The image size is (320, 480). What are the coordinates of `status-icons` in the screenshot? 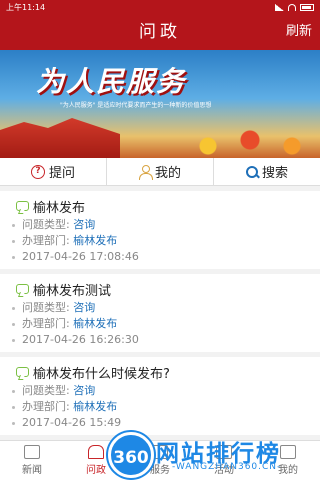 It's located at (294, 7).